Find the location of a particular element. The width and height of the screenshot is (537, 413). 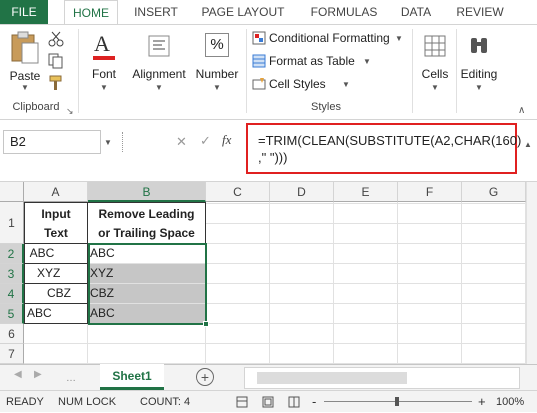

page-layout-view-icon is located at coordinates (268, 402).